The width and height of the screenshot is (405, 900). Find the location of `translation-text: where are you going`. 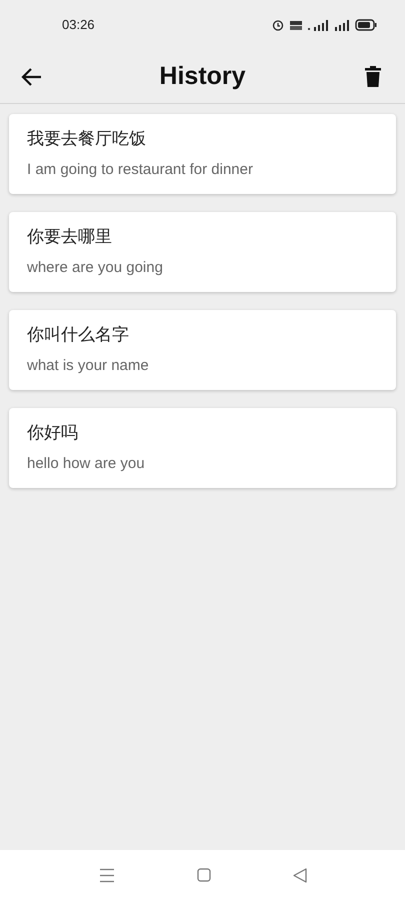

translation-text: where are you going is located at coordinates (95, 268).